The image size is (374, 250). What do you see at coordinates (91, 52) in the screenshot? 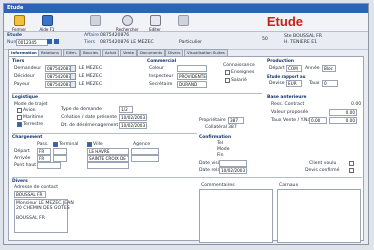
I see `tab-boucles: Boucles` at bounding box center [91, 52].